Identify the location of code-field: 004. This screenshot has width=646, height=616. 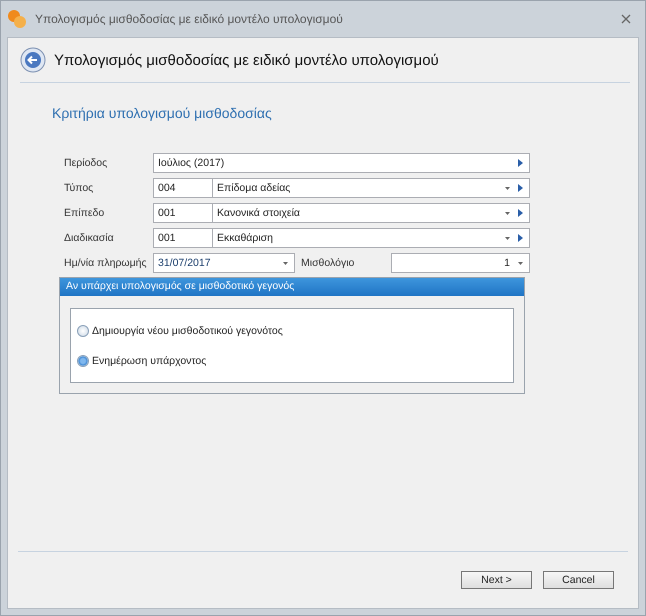
(182, 188).